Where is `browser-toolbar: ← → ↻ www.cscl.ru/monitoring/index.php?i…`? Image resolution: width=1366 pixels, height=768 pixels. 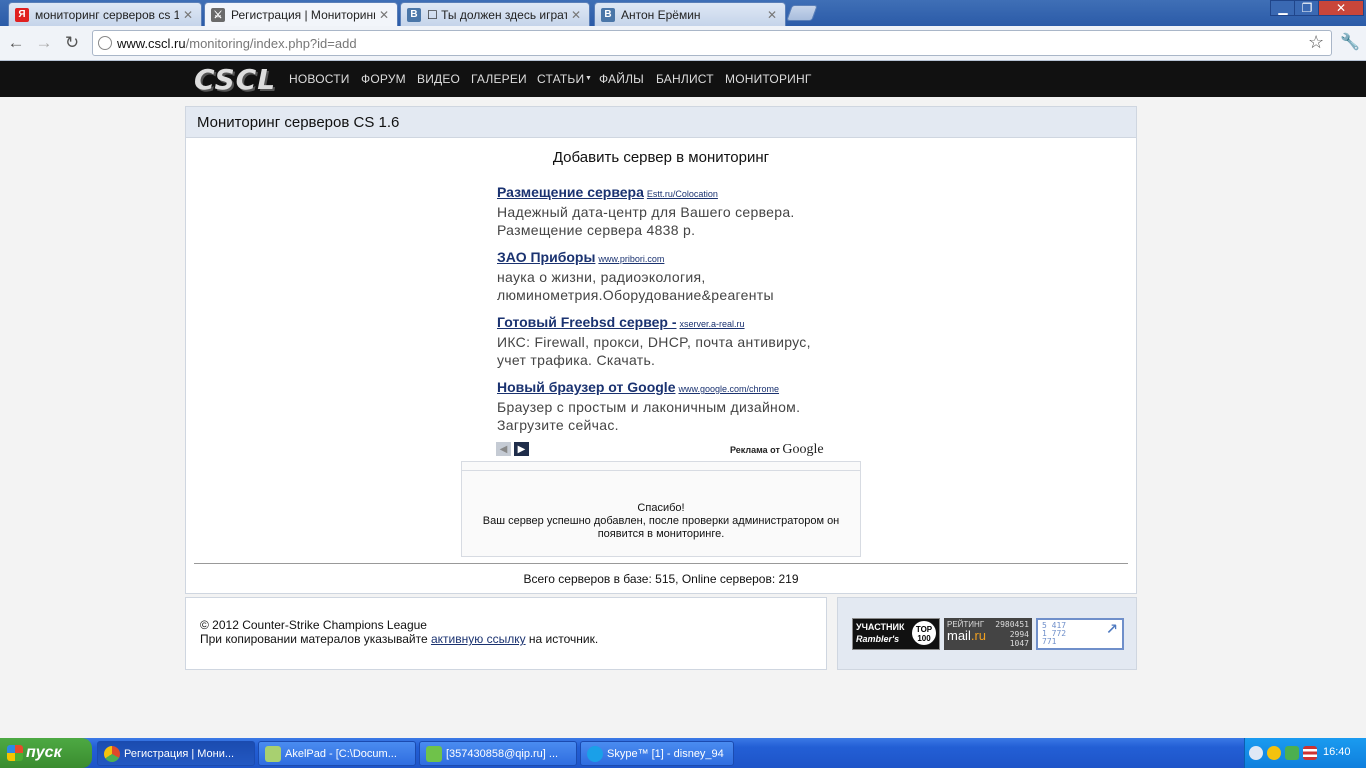
browser-toolbar: ← → ↻ www.cscl.ru/monitoring/index.php?i… is located at coordinates (683, 43).